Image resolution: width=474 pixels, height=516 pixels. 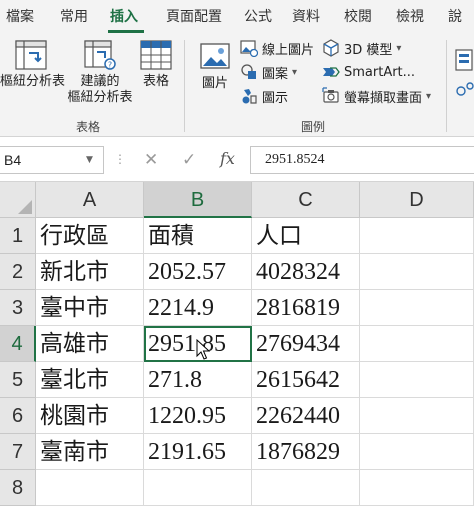 What do you see at coordinates (126, 31) in the screenshot?
I see `active-tab-indicator` at bounding box center [126, 31].